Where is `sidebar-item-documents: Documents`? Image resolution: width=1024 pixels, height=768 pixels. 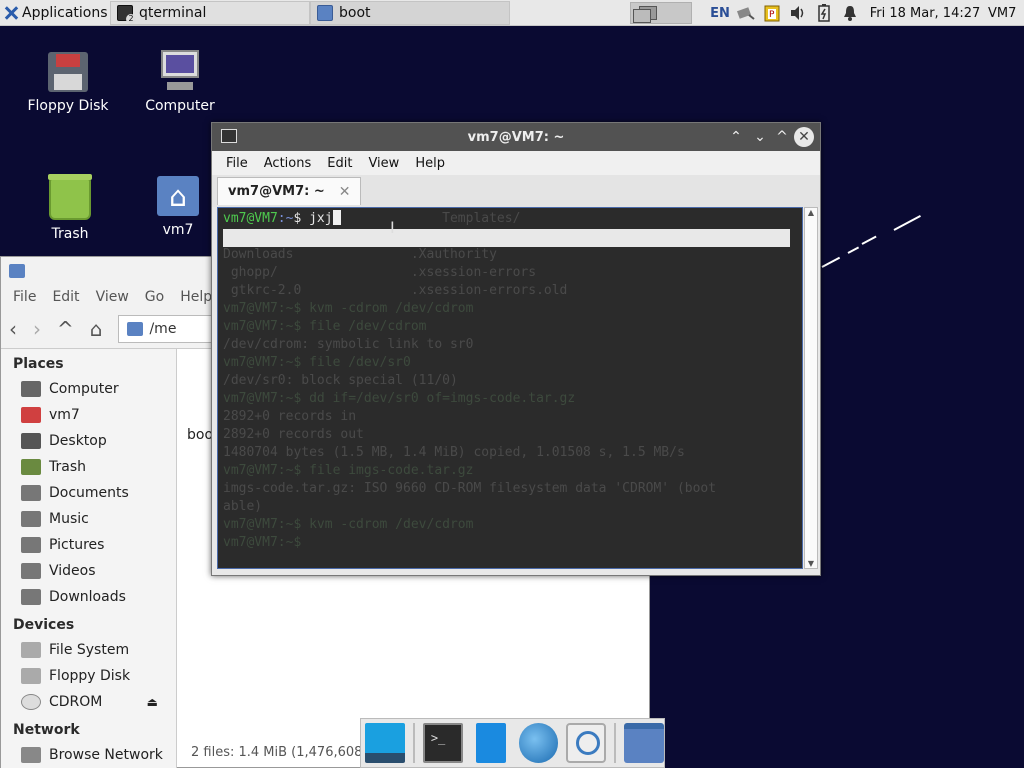
sidebar-item-documents: Documents is located at coordinates (88, 493).